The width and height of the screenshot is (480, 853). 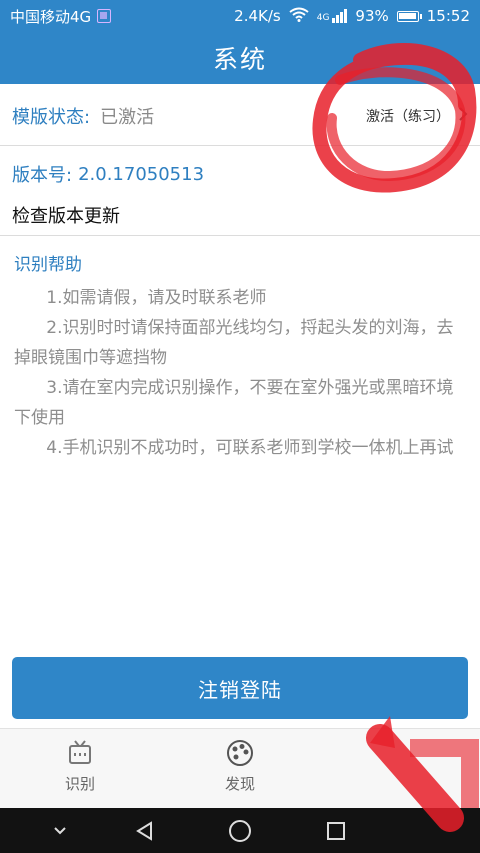 I want to click on bottom-tab-bar: 识别 发现, so click(x=240, y=768).